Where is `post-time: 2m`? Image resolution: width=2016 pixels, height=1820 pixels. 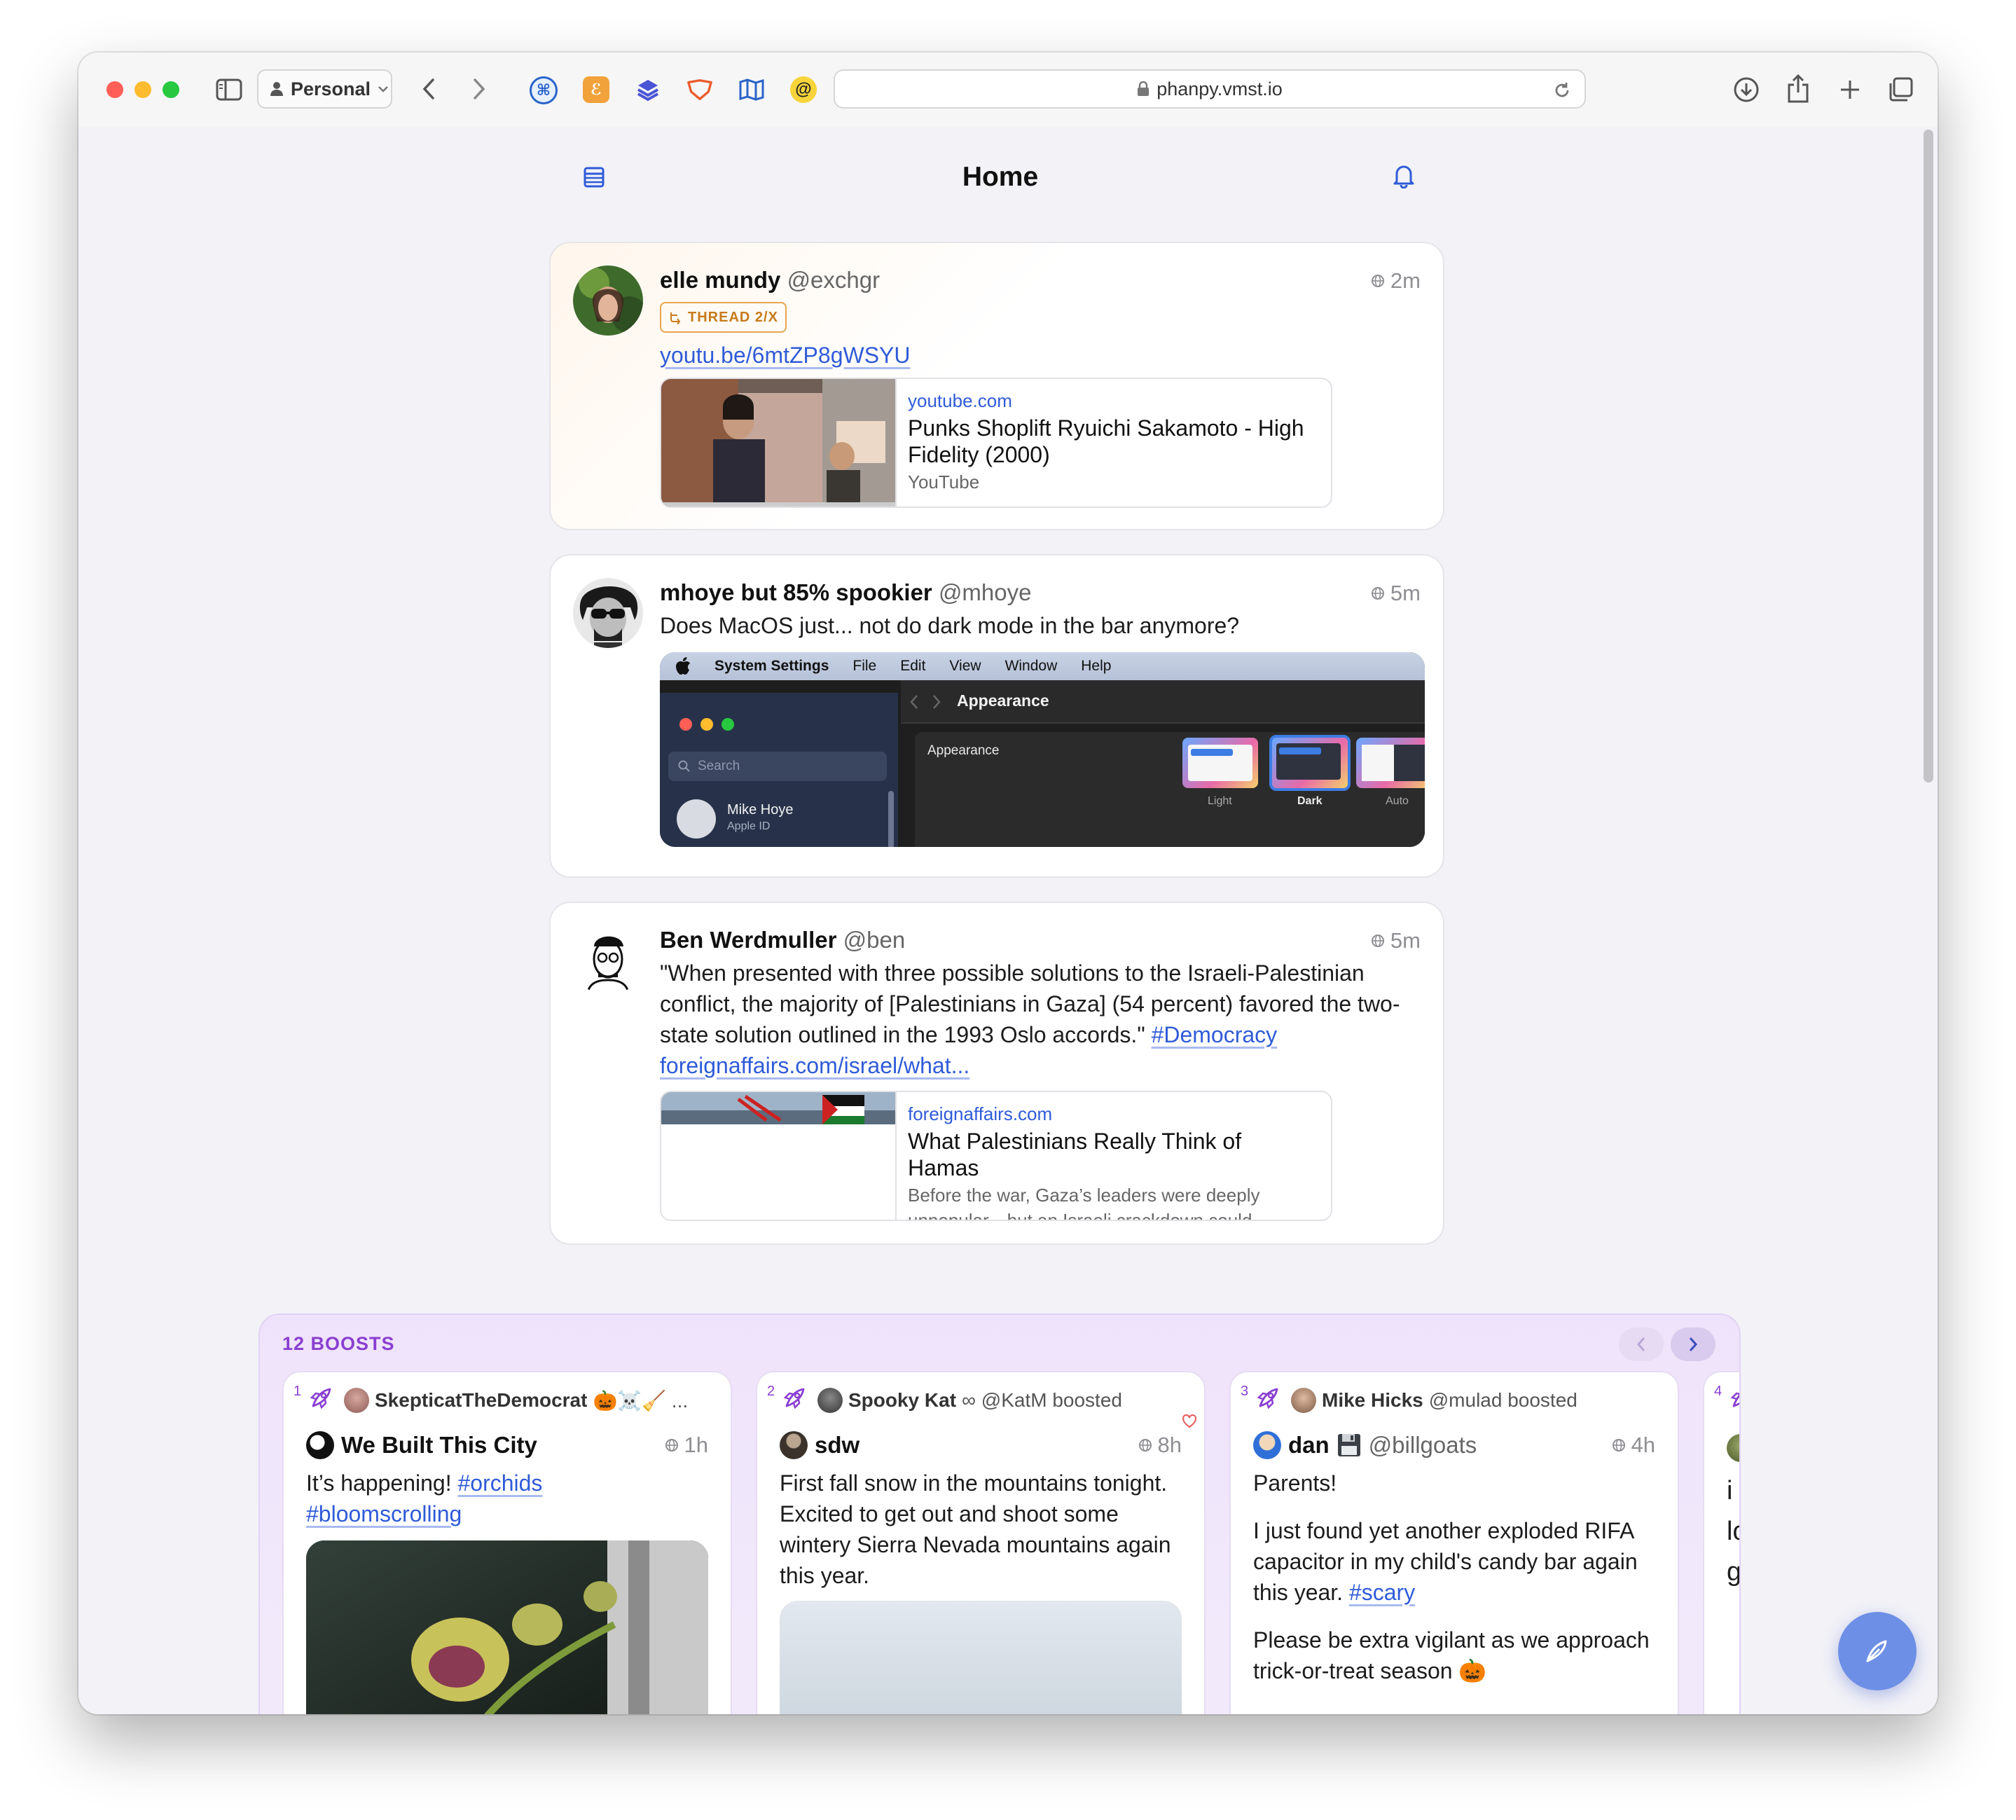 post-time: 2m is located at coordinates (1396, 281).